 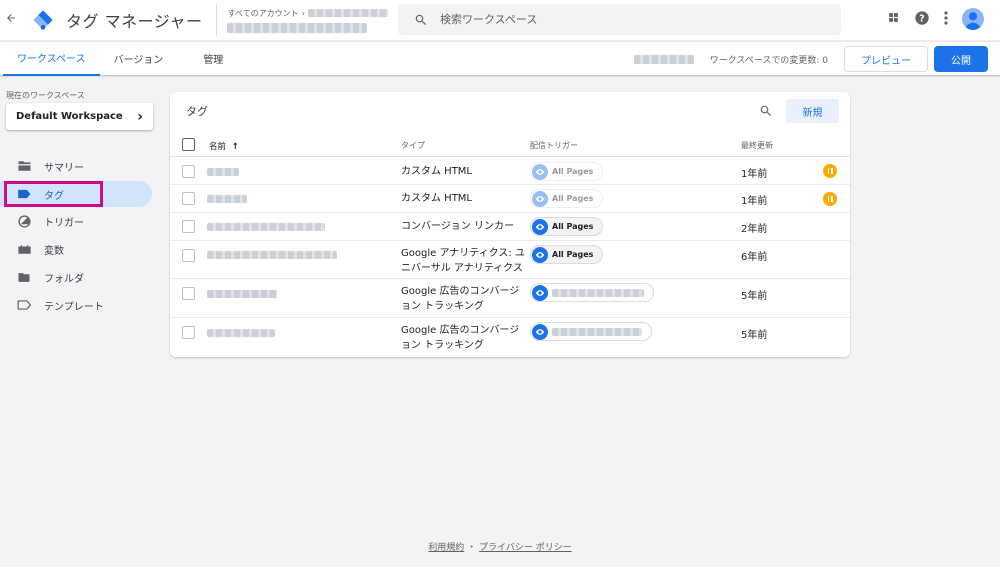 What do you see at coordinates (224, 146) in the screenshot?
I see `column-header-name: 名前 ↑` at bounding box center [224, 146].